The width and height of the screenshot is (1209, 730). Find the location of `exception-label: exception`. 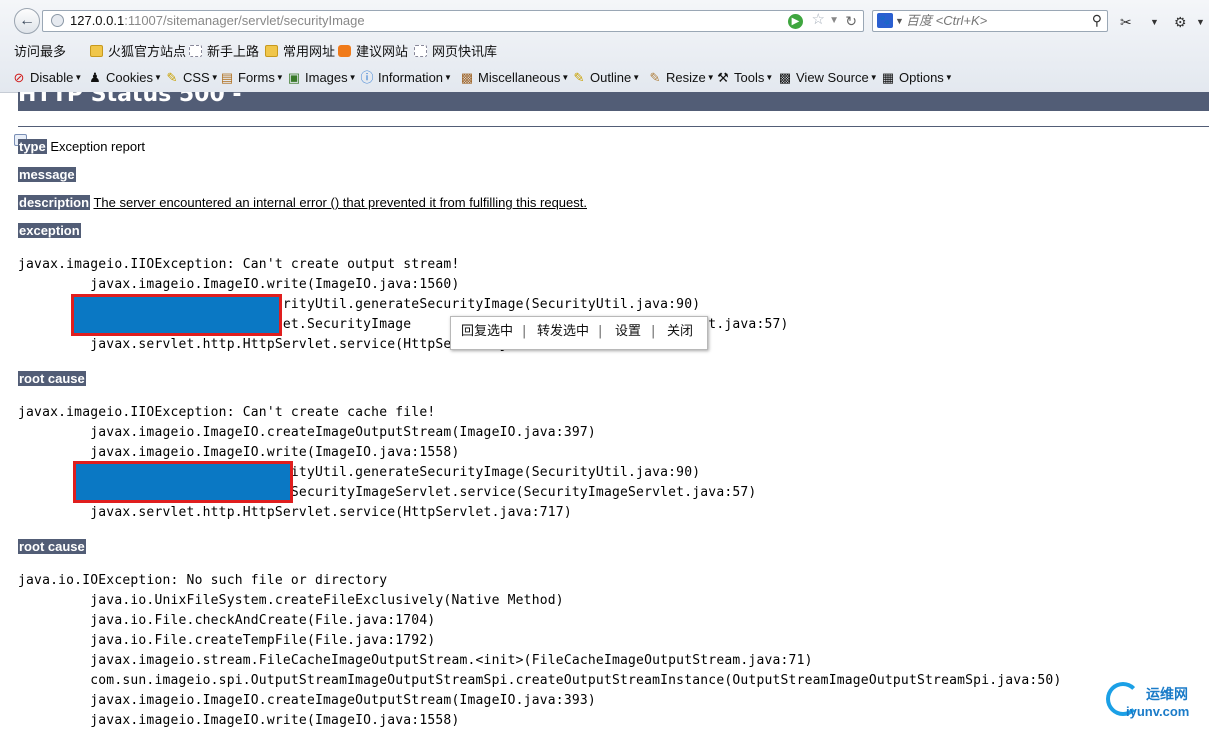

exception-label: exception is located at coordinates (49, 230).